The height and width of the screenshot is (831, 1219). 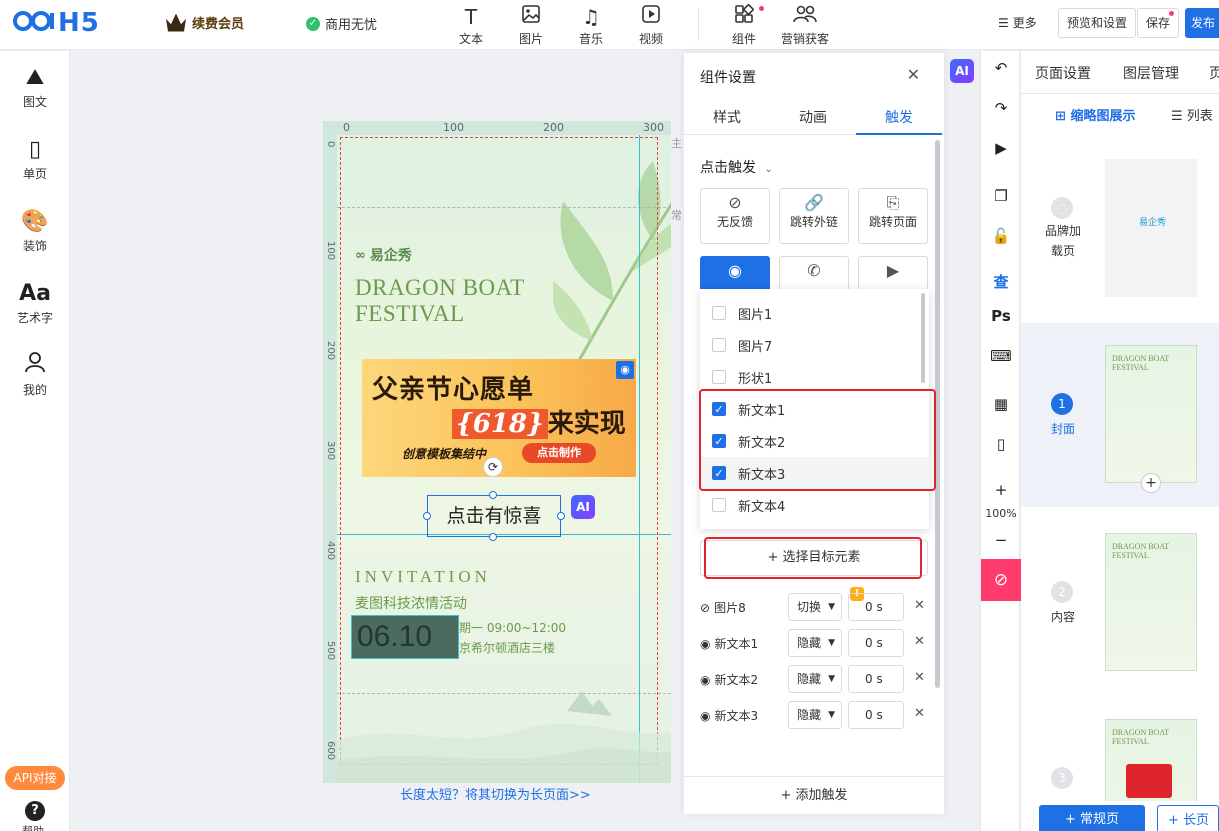 I want to click on list-item: 图片7, so click(x=814, y=345).